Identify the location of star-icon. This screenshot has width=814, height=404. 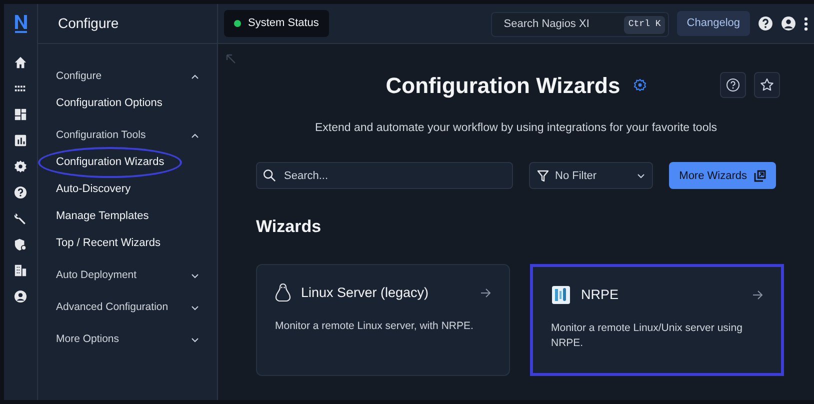
(767, 85).